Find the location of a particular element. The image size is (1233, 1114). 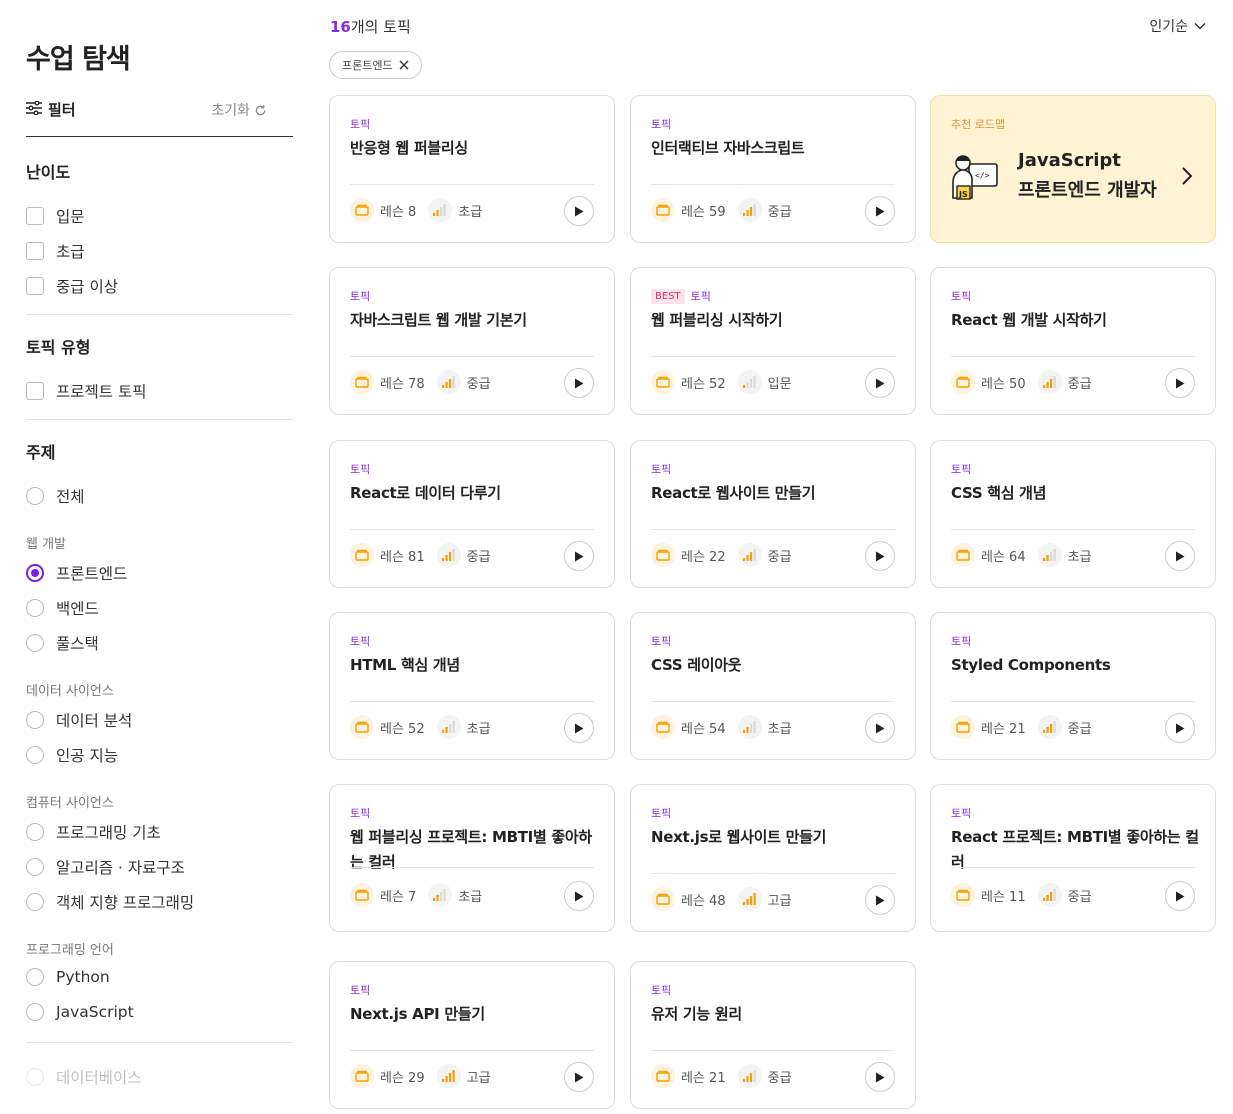

card-title: React로 데이터 다루기 is located at coordinates (425, 493).